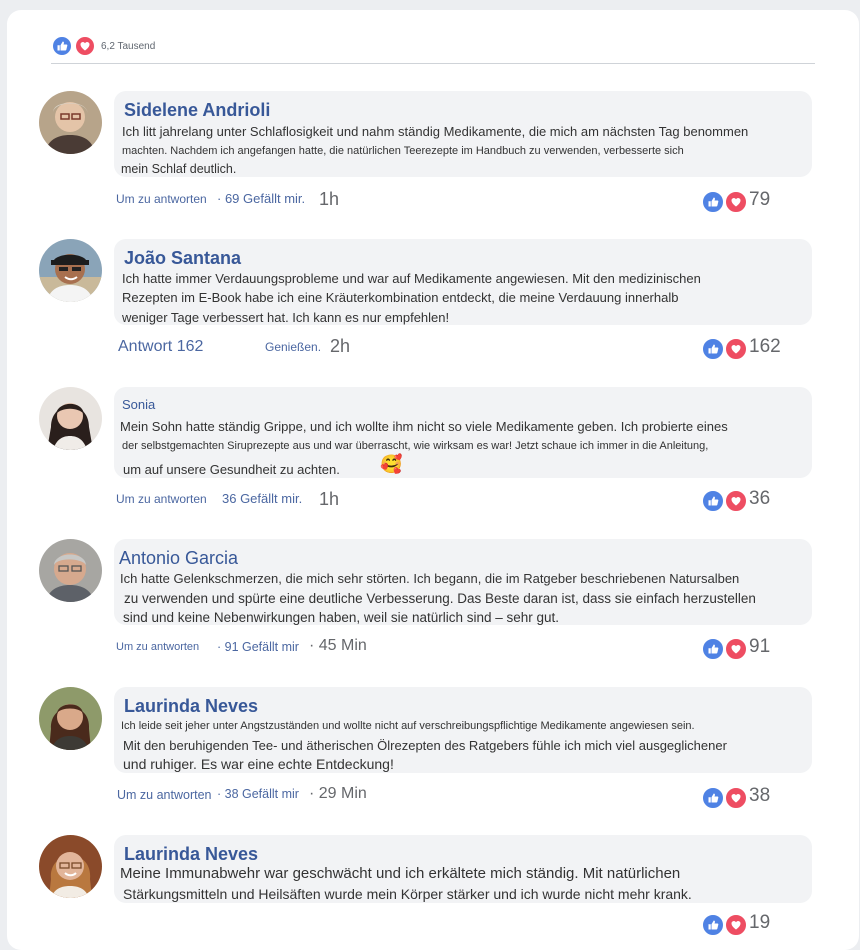  Describe the element at coordinates (138, 404) in the screenshot. I see `comment-author: Sonia` at that location.